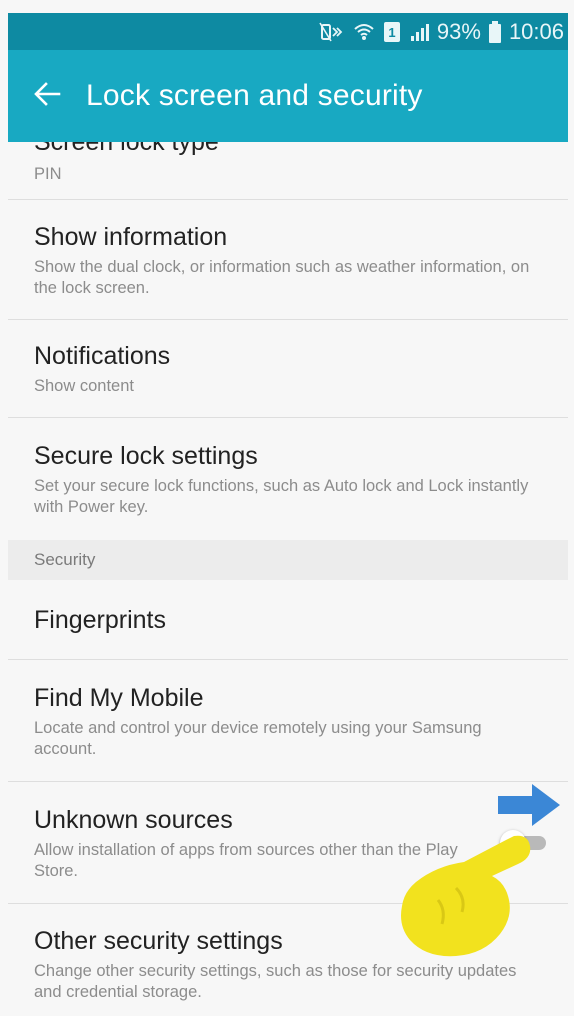 The height and width of the screenshot is (1016, 574). Describe the element at coordinates (100, 619) in the screenshot. I see `item-title: Fingerprints` at that location.